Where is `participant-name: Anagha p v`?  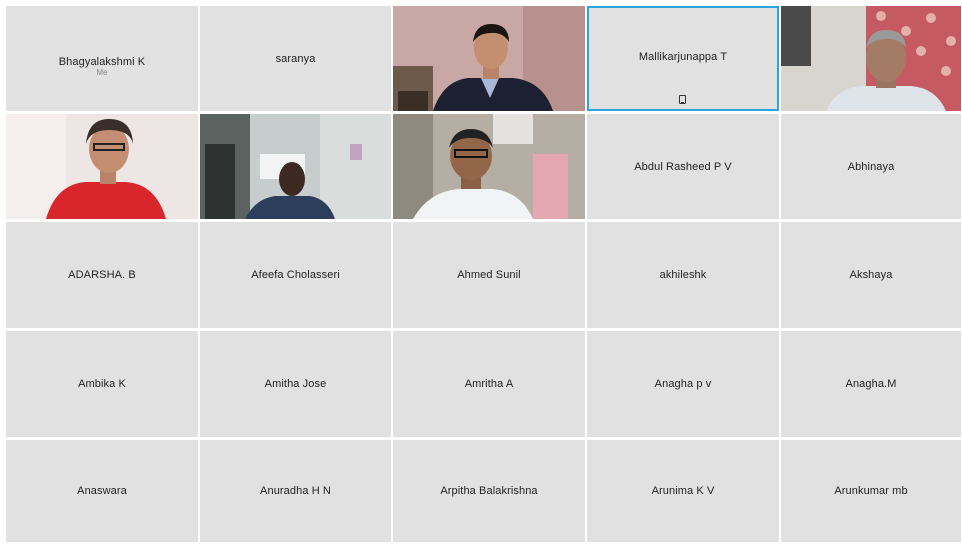 participant-name: Anagha p v is located at coordinates (683, 384).